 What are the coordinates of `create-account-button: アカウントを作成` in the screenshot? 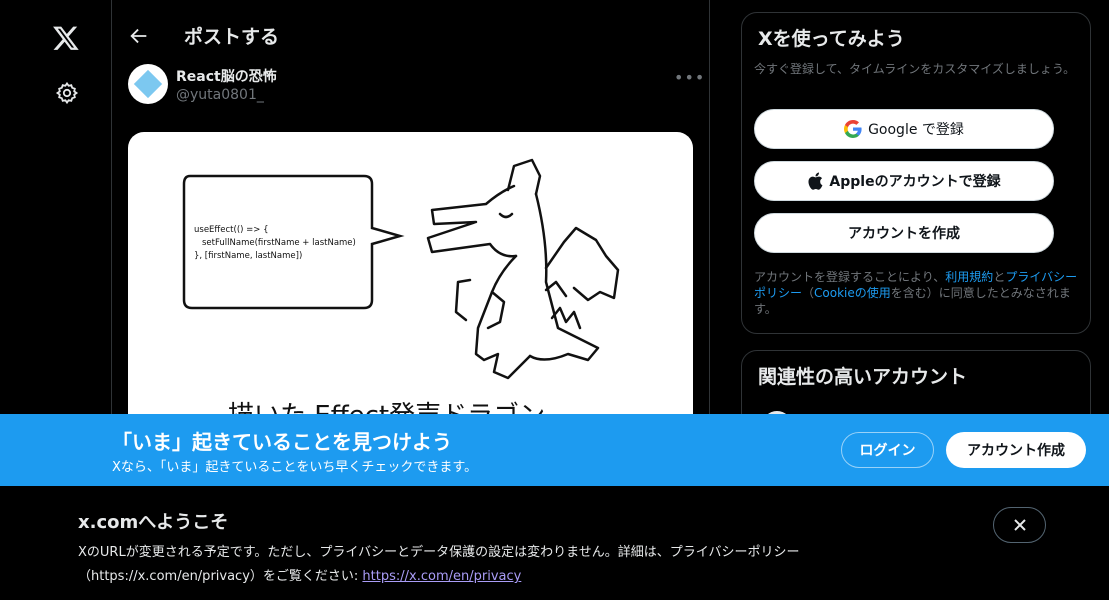 It's located at (904, 233).